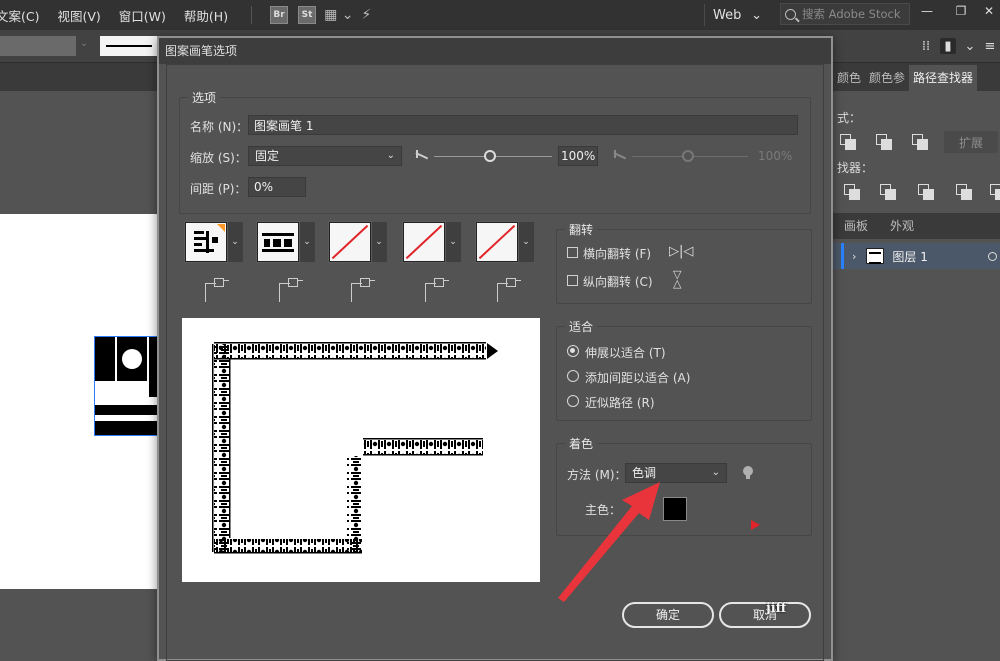 The image size is (1000, 661). Describe the element at coordinates (852, 192) in the screenshot. I see `divide-icon` at that location.